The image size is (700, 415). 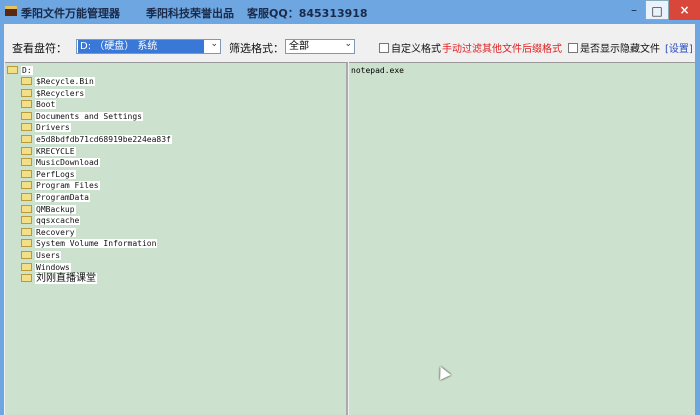 What do you see at coordinates (20, 70) in the screenshot?
I see `tree-root: D:` at bounding box center [20, 70].